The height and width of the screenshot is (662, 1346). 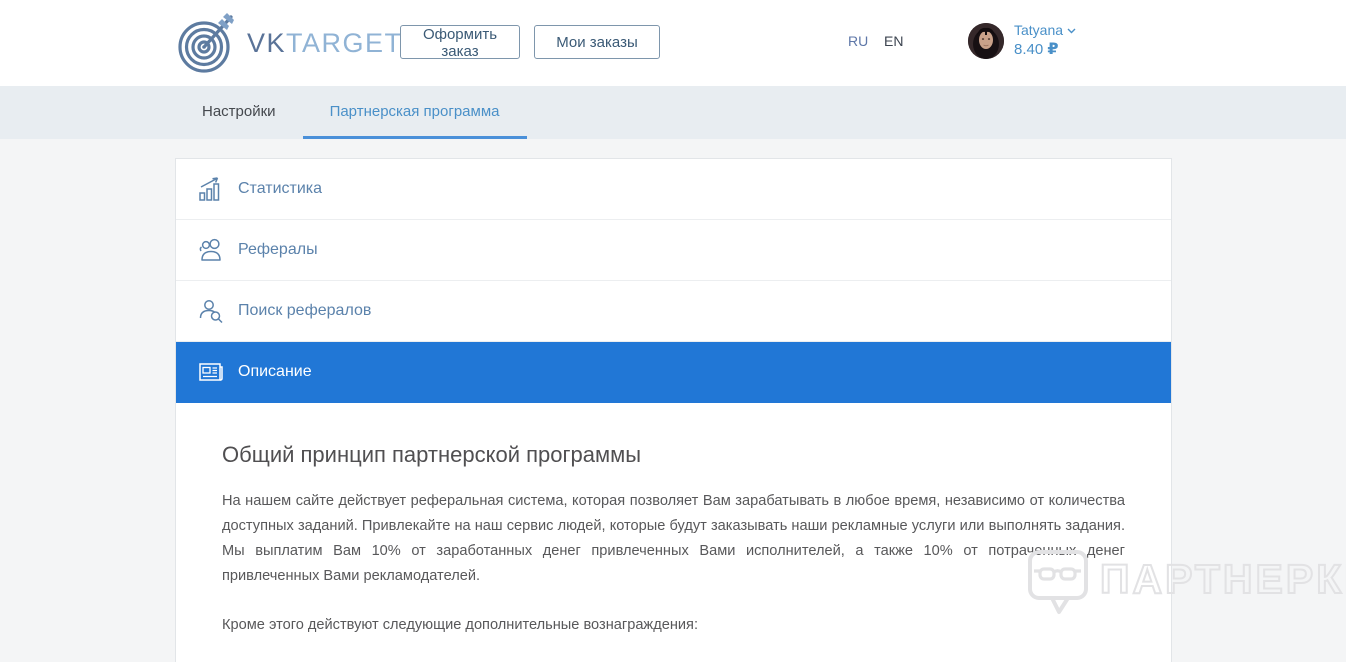 What do you see at coordinates (673, 250) in the screenshot?
I see `menu-item-referrals: Рефералы` at bounding box center [673, 250].